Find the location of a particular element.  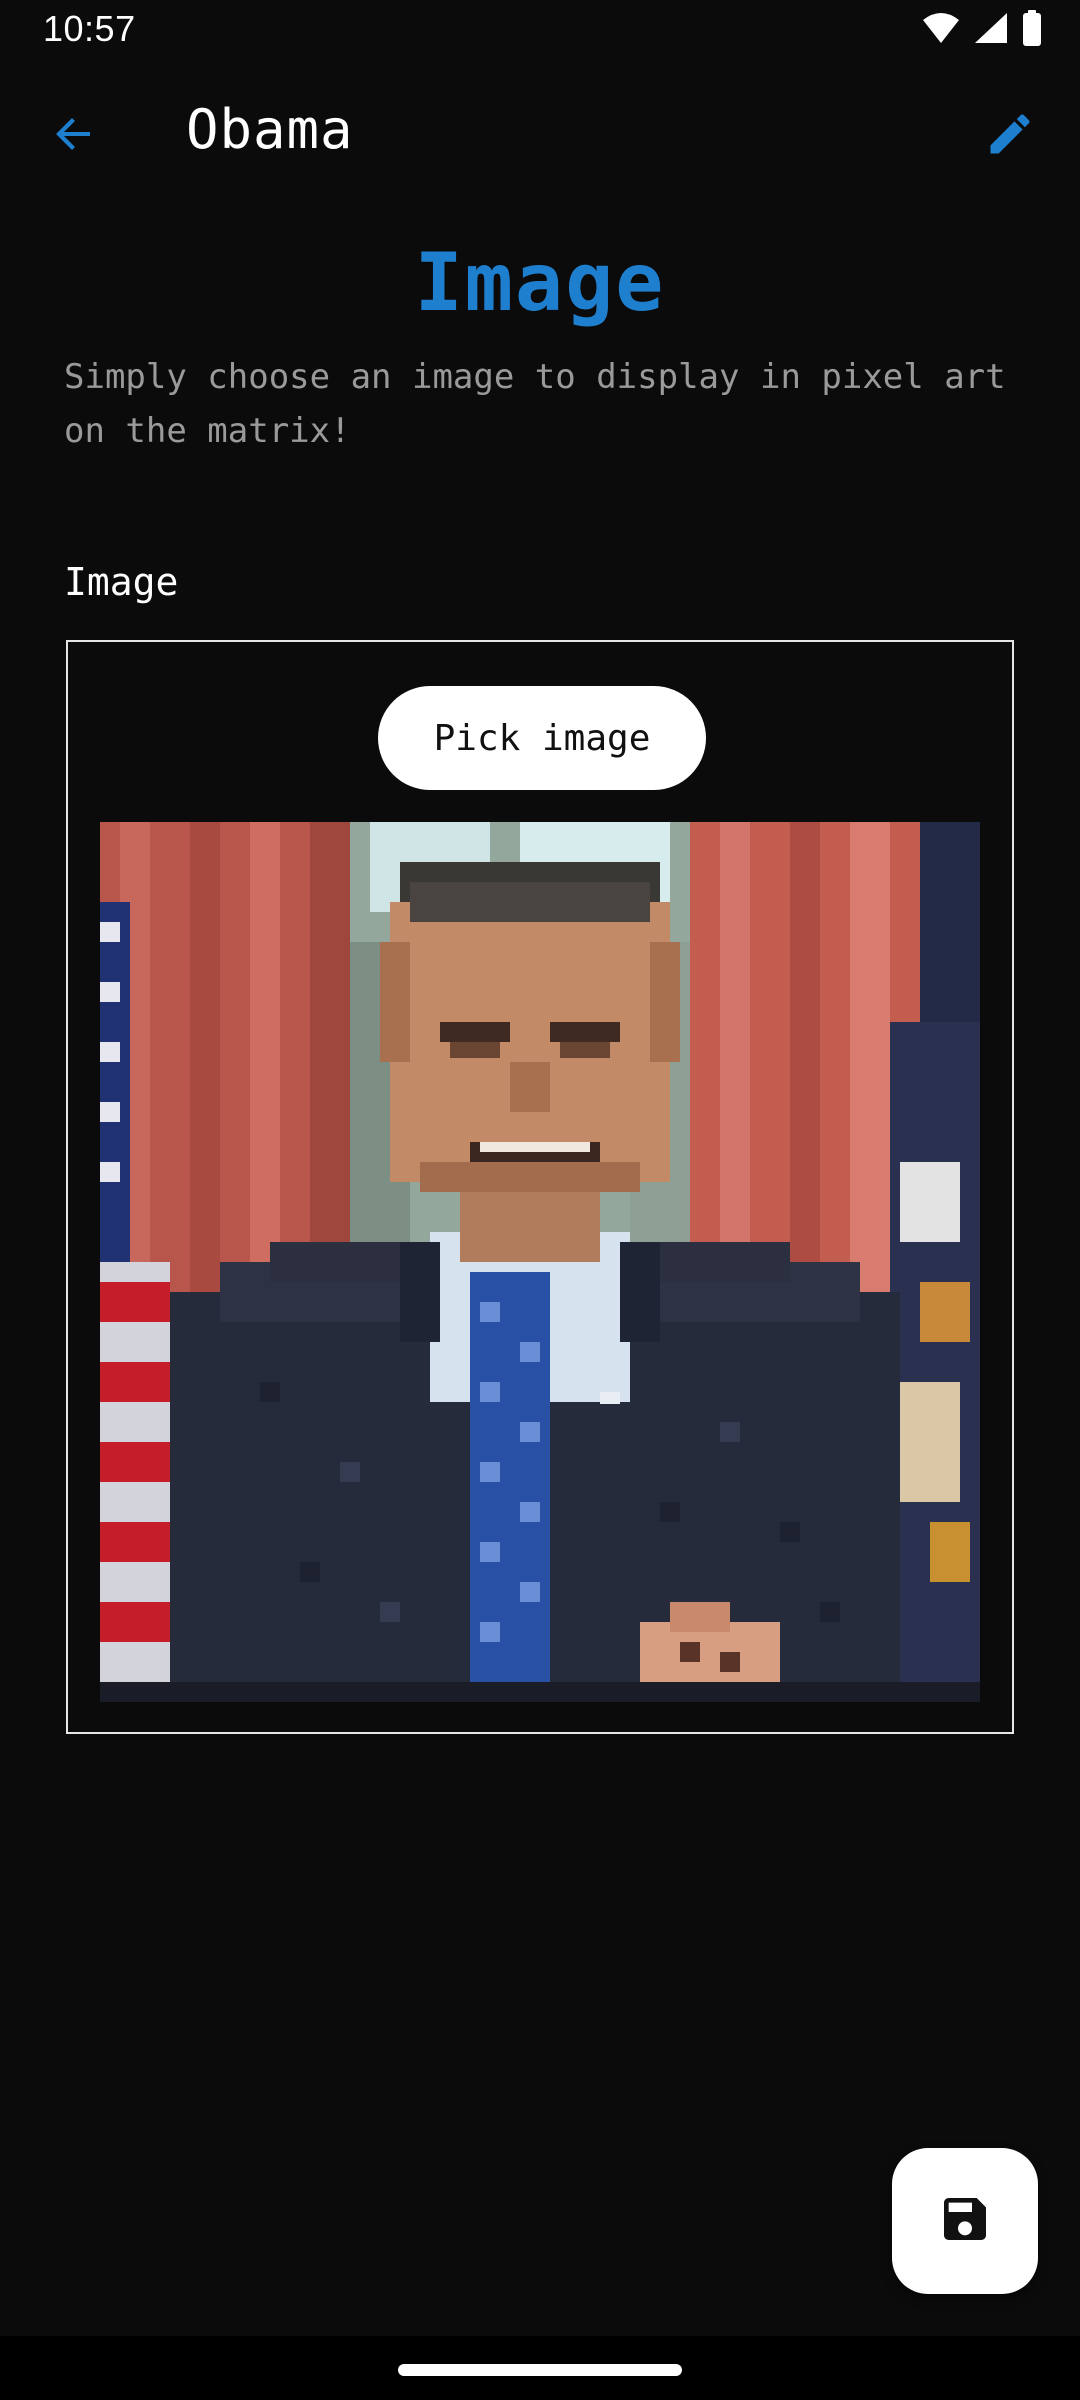

app-bar: Obama is located at coordinates (540, 136).